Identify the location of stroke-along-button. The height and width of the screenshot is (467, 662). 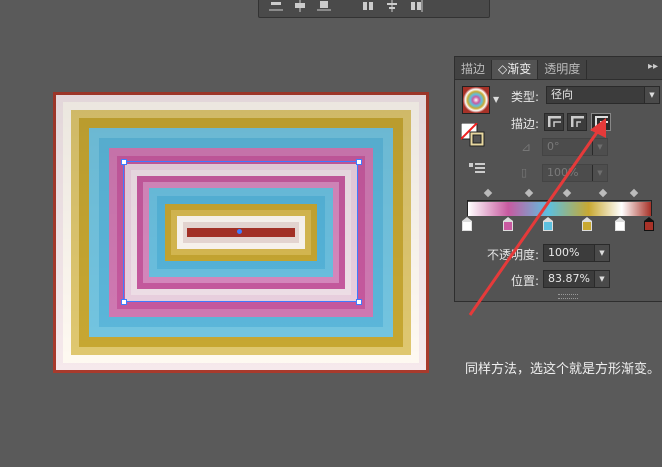
(577, 122).